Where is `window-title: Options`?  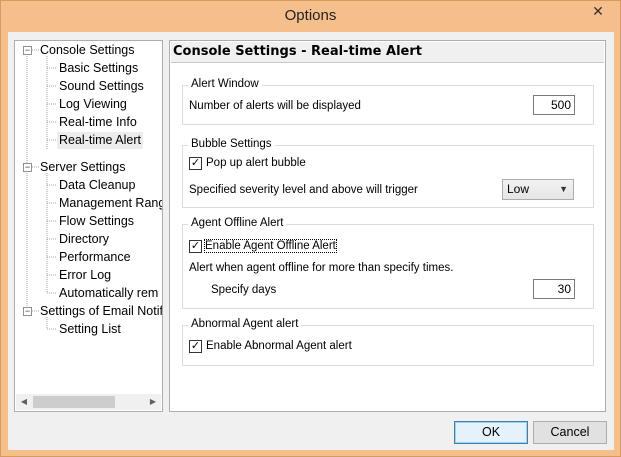
window-title: Options is located at coordinates (310, 15).